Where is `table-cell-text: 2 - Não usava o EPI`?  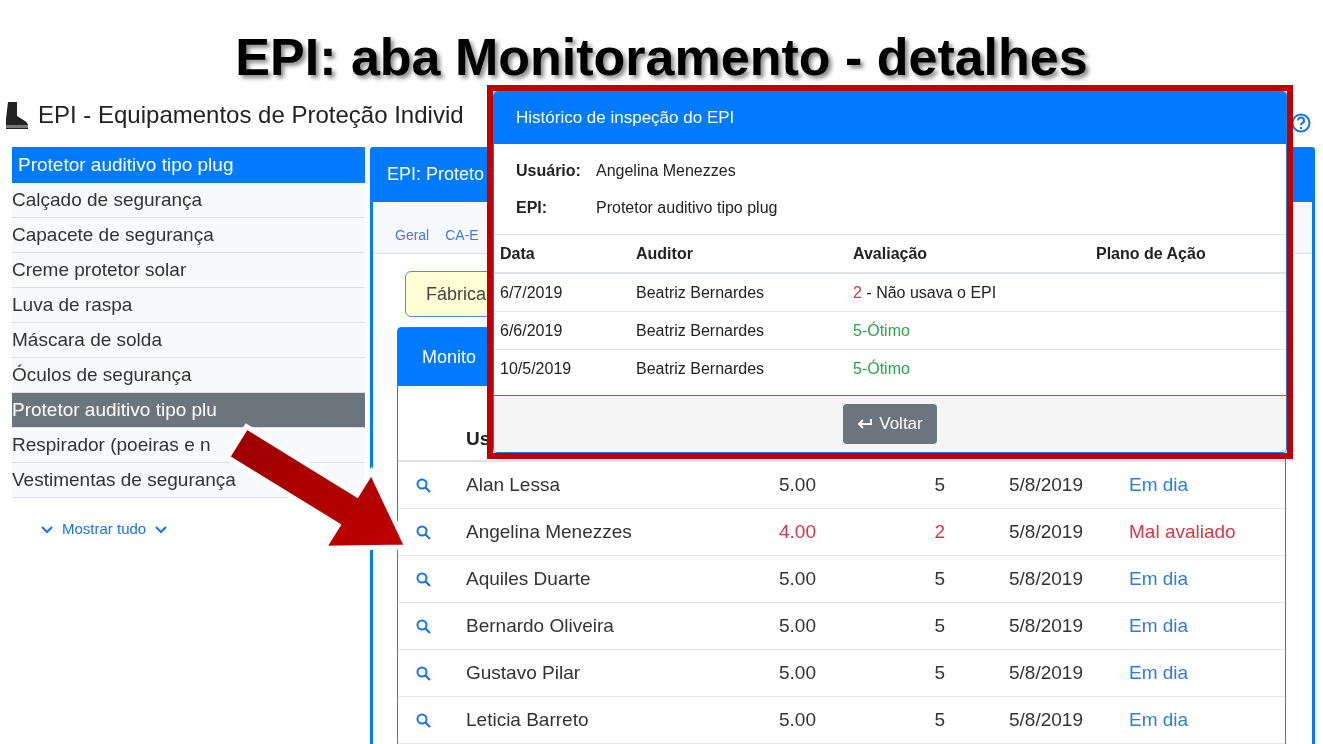 table-cell-text: 2 - Não usava o EPI is located at coordinates (925, 292).